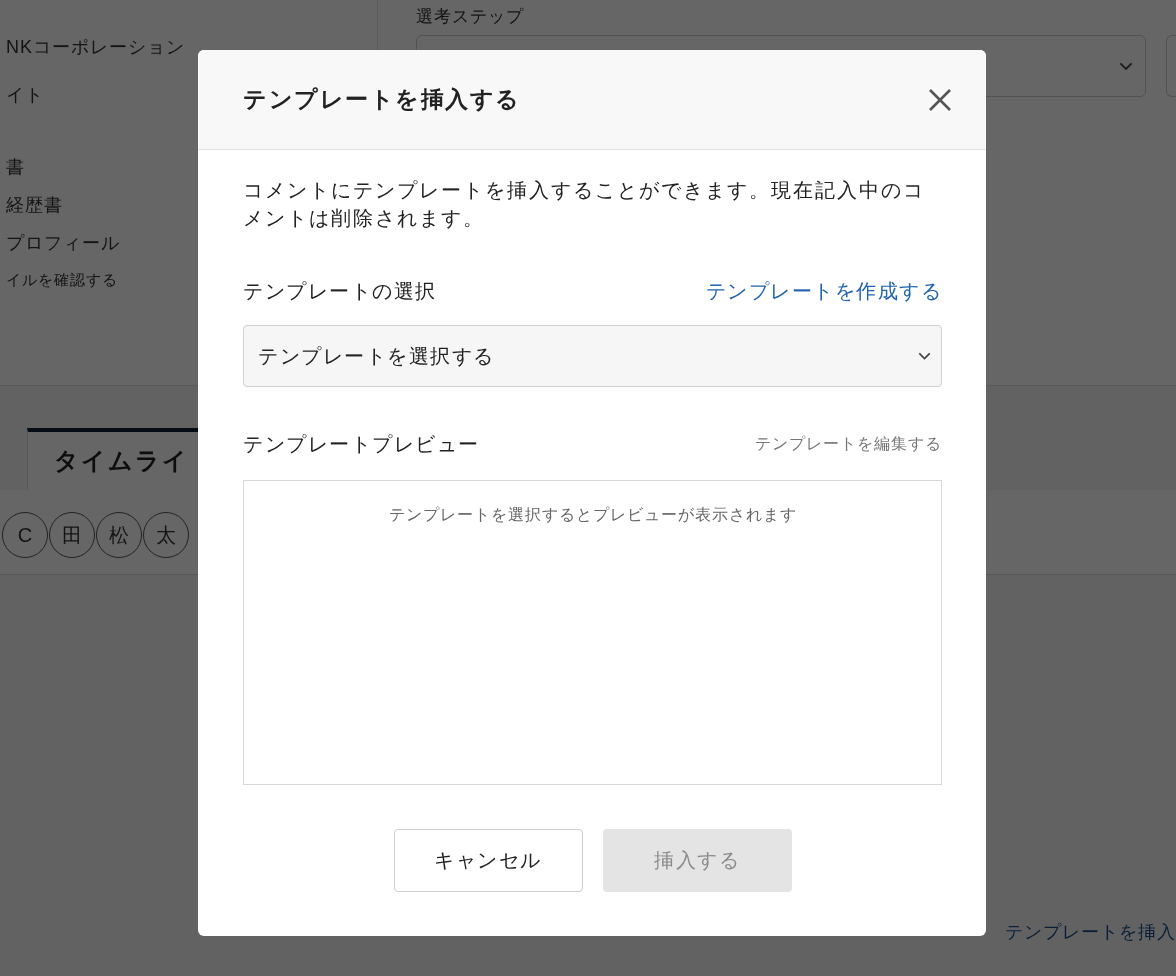 The image size is (1176, 976). What do you see at coordinates (62, 279) in the screenshot?
I see `document-link: イルを確認する` at bounding box center [62, 279].